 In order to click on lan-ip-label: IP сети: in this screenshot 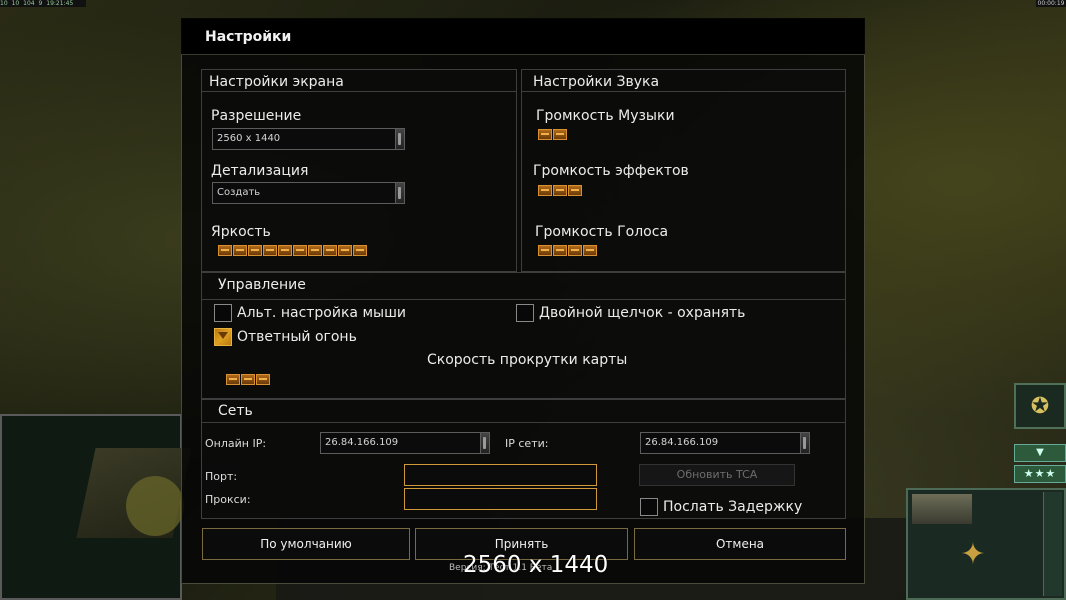, I will do `click(527, 443)`.